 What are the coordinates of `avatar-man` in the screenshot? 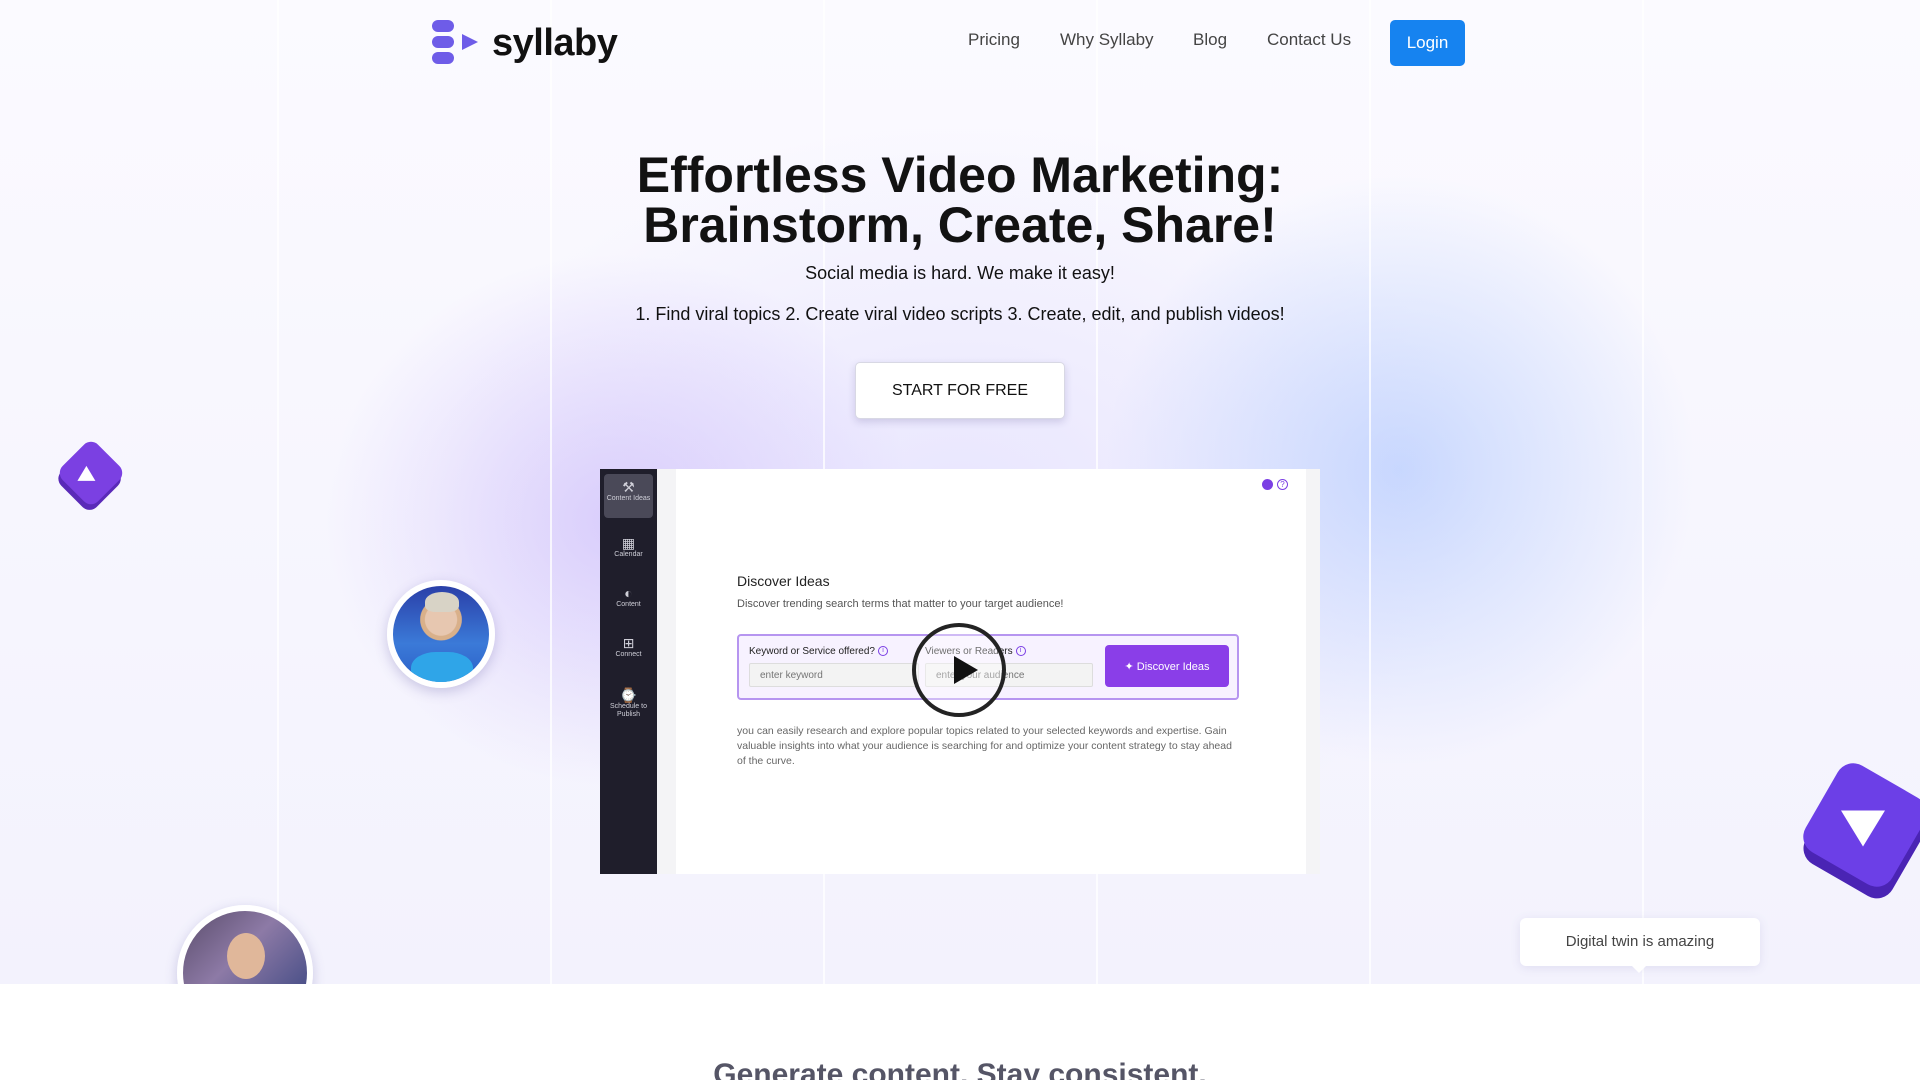 It's located at (441, 634).